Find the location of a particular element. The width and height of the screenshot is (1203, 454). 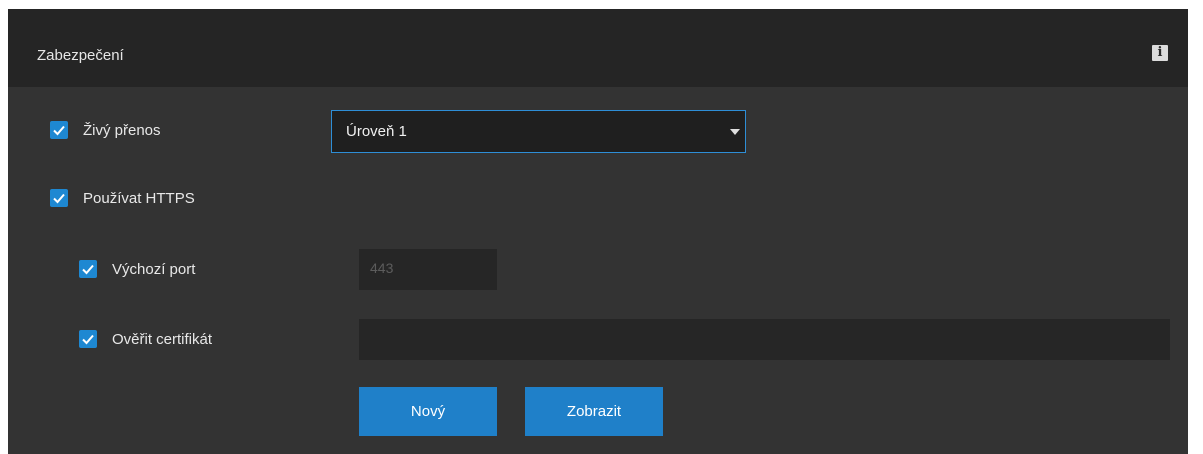

verify-certificate-checkbox is located at coordinates (88, 339).